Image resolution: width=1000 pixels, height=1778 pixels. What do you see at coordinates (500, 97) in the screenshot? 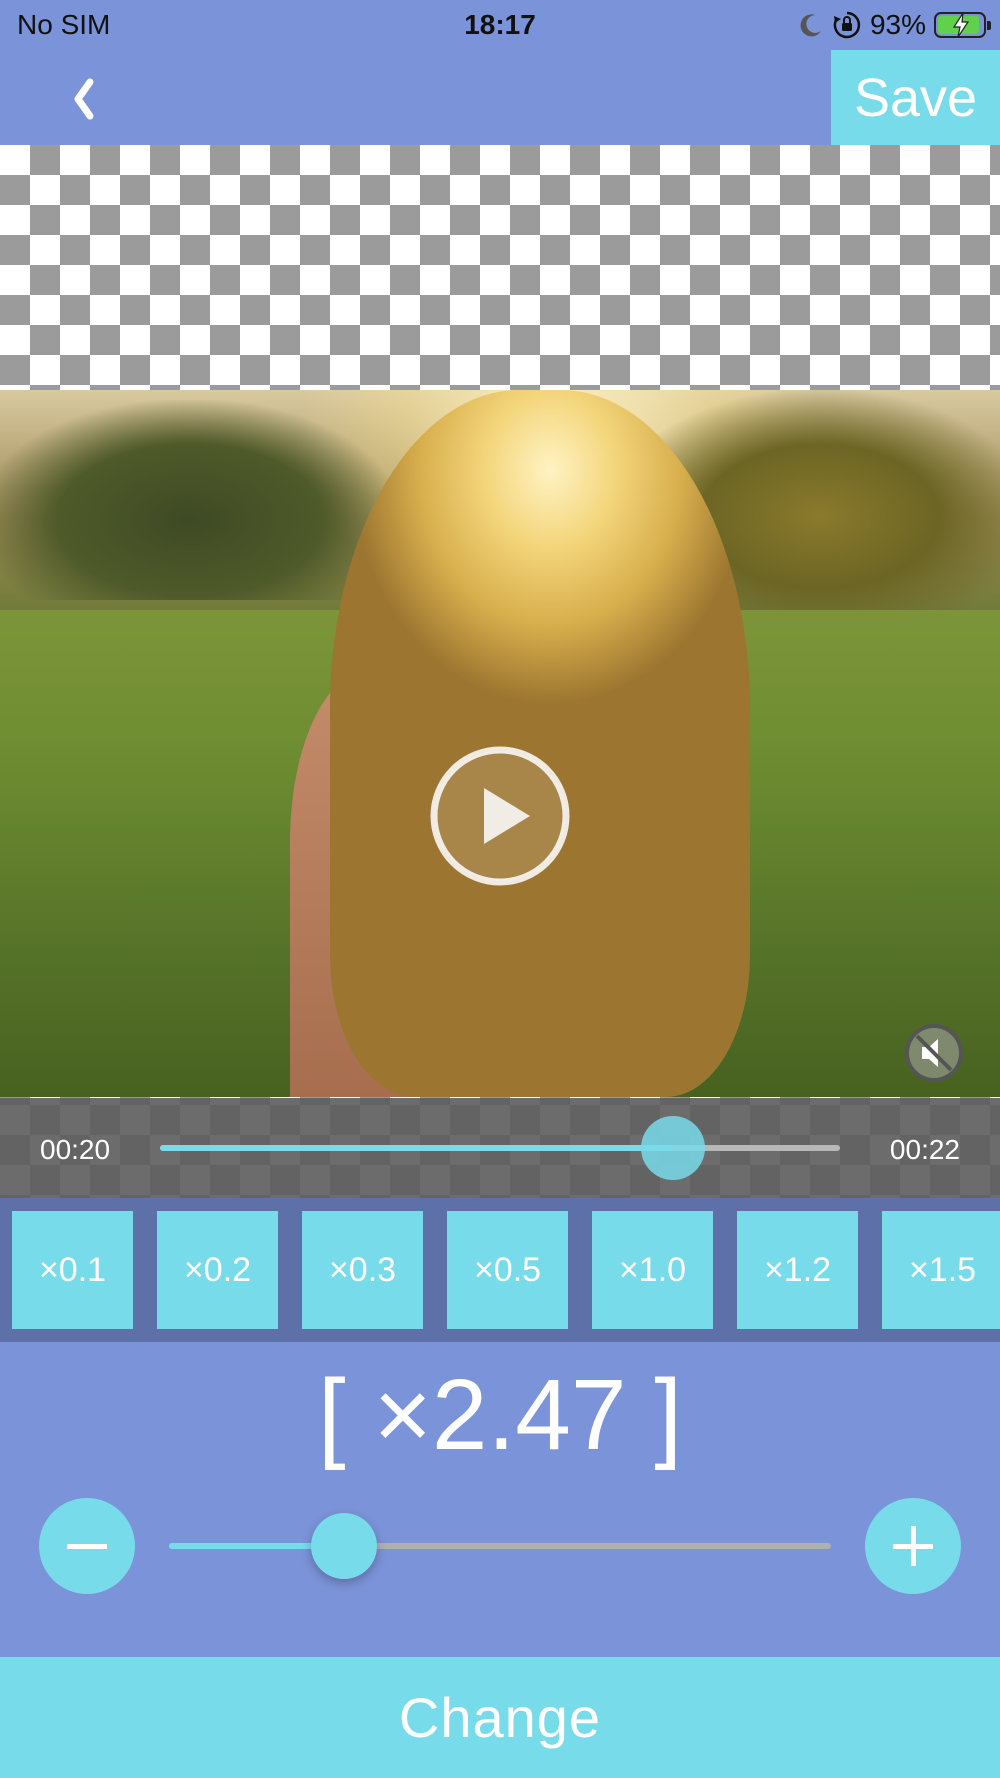
I see `top-navigation-bar: Save` at bounding box center [500, 97].